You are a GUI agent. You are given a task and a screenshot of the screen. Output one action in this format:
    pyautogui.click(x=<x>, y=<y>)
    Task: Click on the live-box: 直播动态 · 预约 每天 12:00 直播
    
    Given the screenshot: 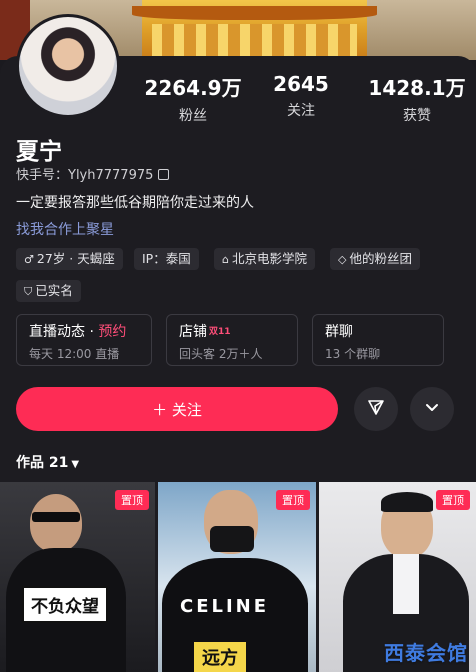 What is the action you would take?
    pyautogui.click(x=84, y=340)
    